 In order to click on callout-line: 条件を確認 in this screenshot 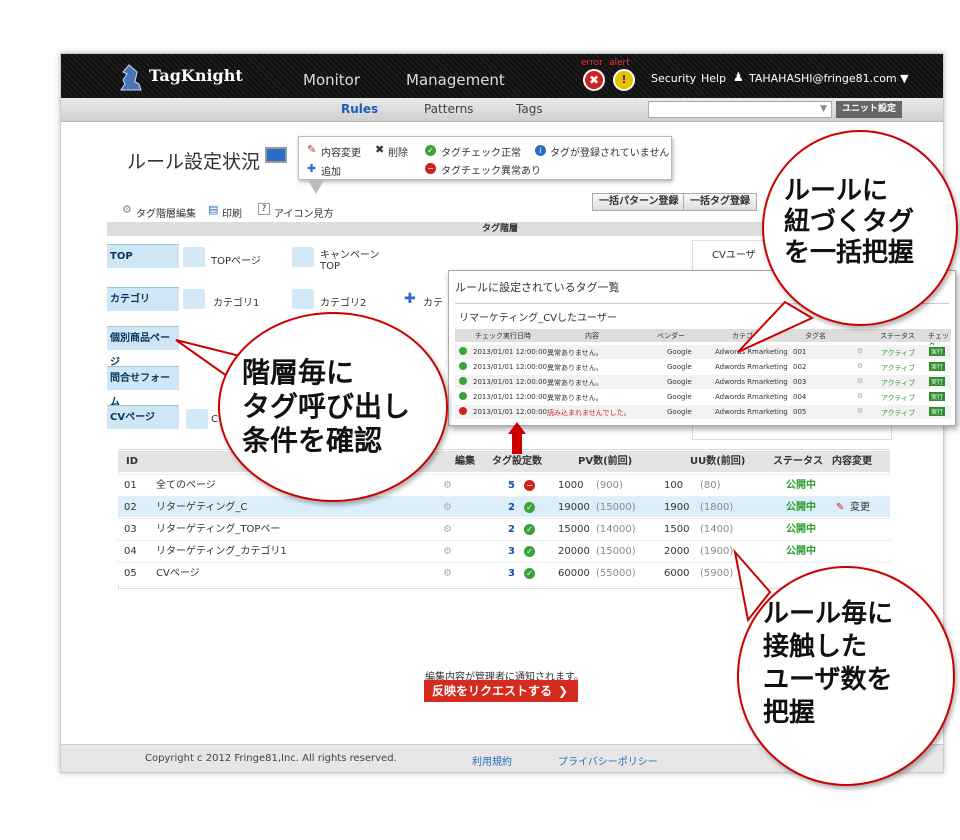, I will do `click(312, 440)`.